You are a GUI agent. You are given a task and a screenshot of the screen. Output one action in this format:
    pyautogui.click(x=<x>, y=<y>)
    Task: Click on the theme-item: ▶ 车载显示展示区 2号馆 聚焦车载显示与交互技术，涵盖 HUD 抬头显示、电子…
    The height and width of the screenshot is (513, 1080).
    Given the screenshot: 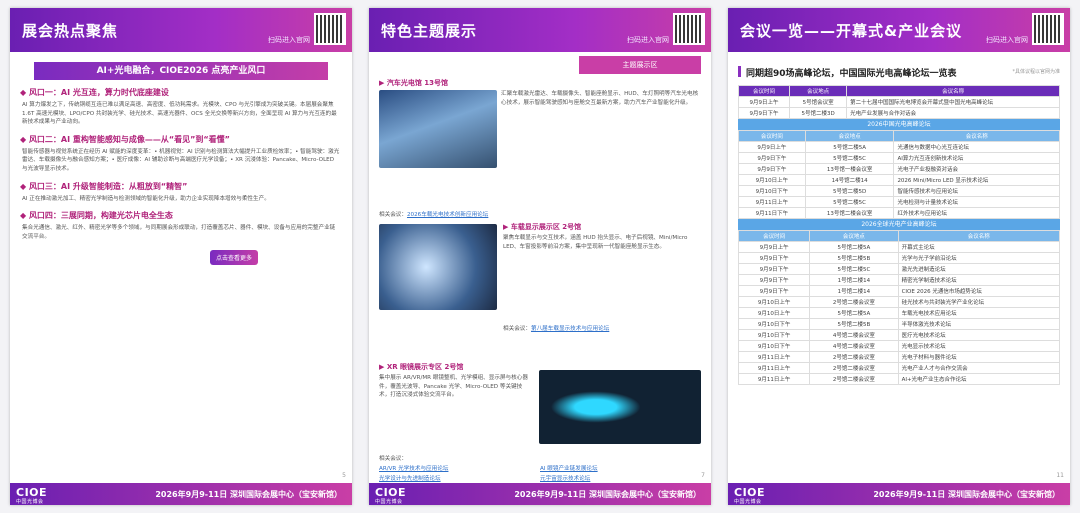 What is the action you would take?
    pyautogui.click(x=540, y=291)
    